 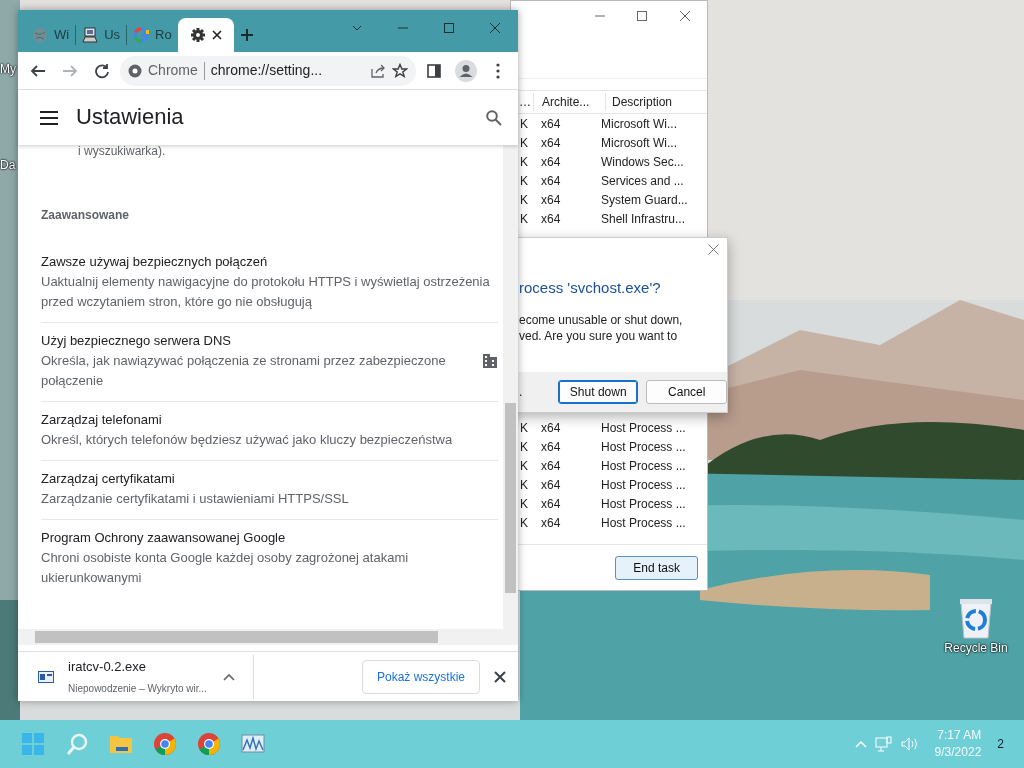 I want to click on dialog-text: ved. Are you sure you want to, so click(x=599, y=335).